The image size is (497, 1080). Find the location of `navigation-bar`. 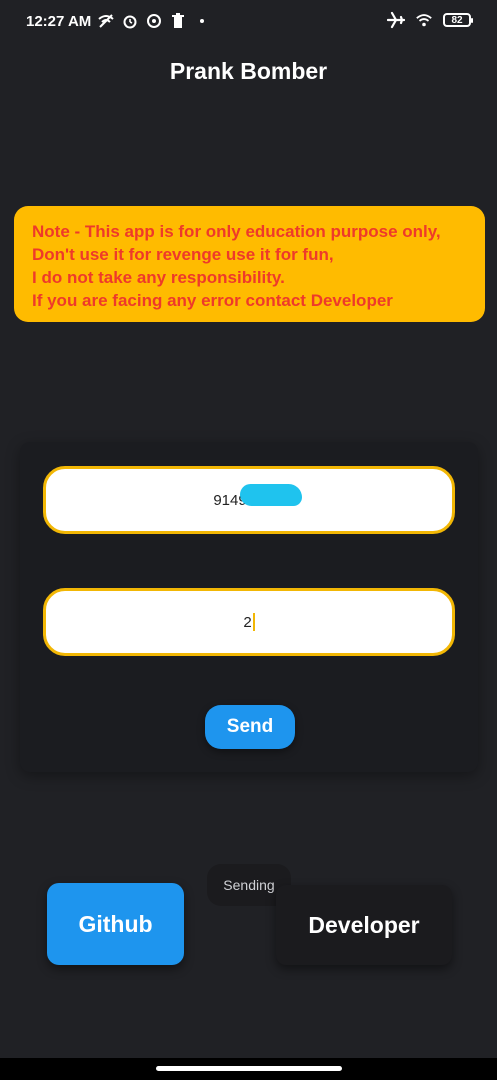

navigation-bar is located at coordinates (248, 1069).